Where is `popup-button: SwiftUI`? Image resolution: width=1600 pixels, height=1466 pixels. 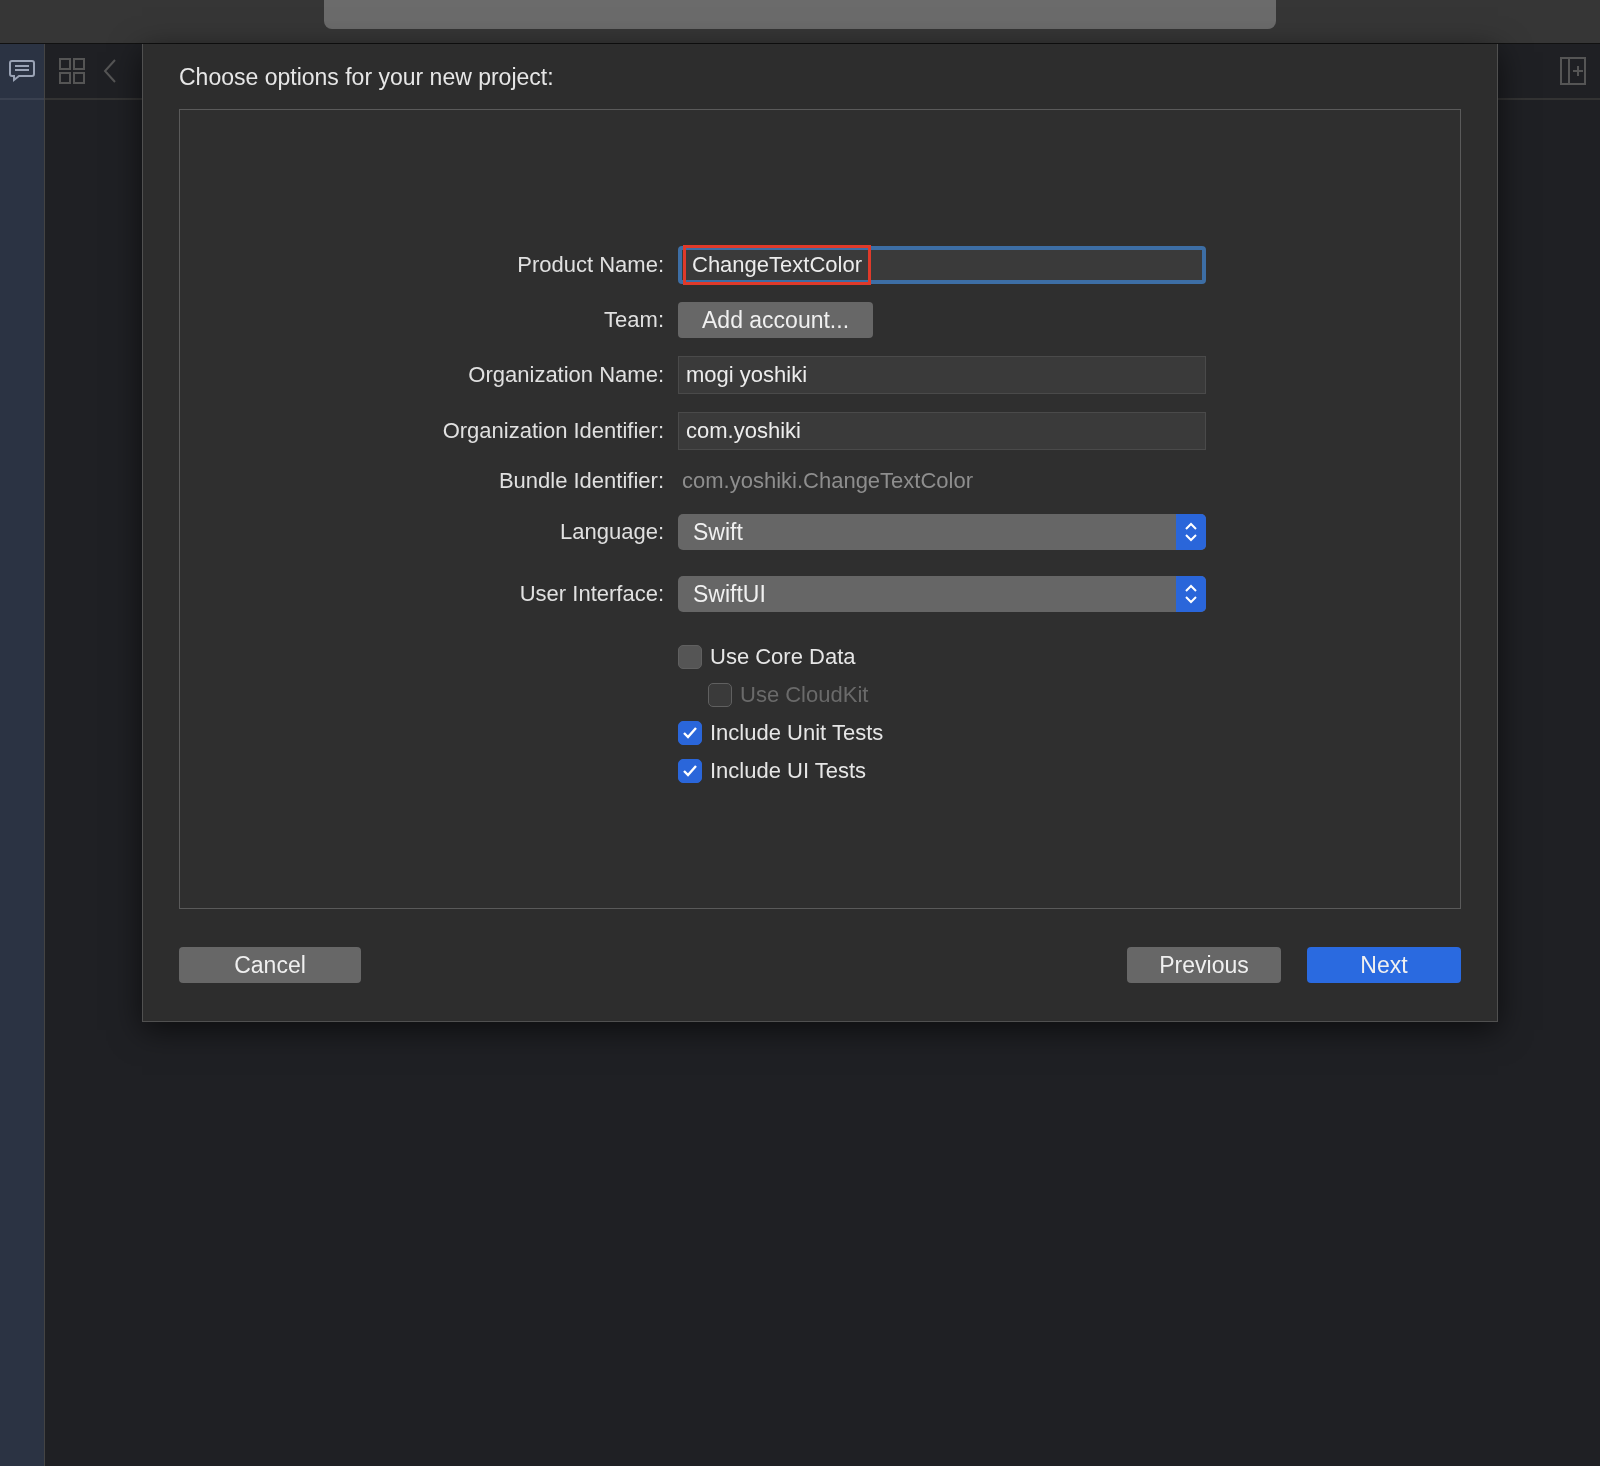
popup-button: SwiftUI is located at coordinates (942, 594).